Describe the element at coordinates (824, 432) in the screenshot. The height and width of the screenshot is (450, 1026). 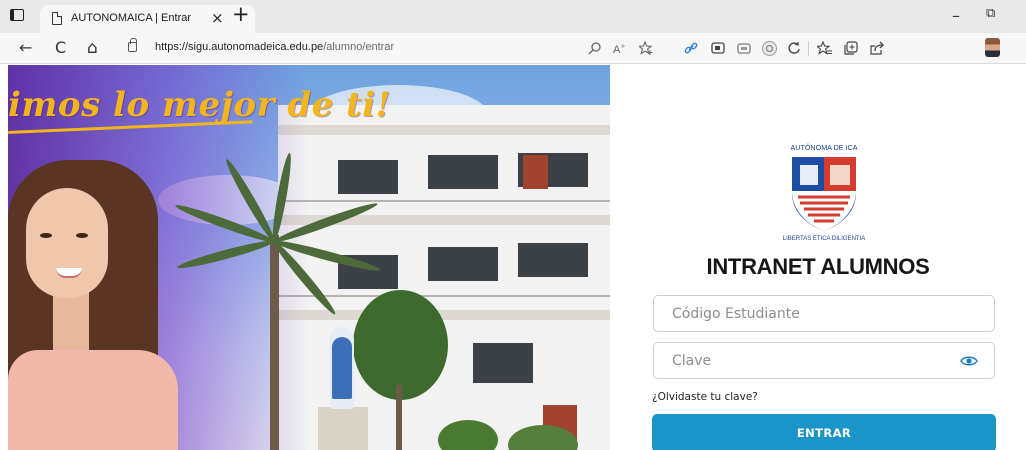
I see `login-button: ENTRAR` at that location.